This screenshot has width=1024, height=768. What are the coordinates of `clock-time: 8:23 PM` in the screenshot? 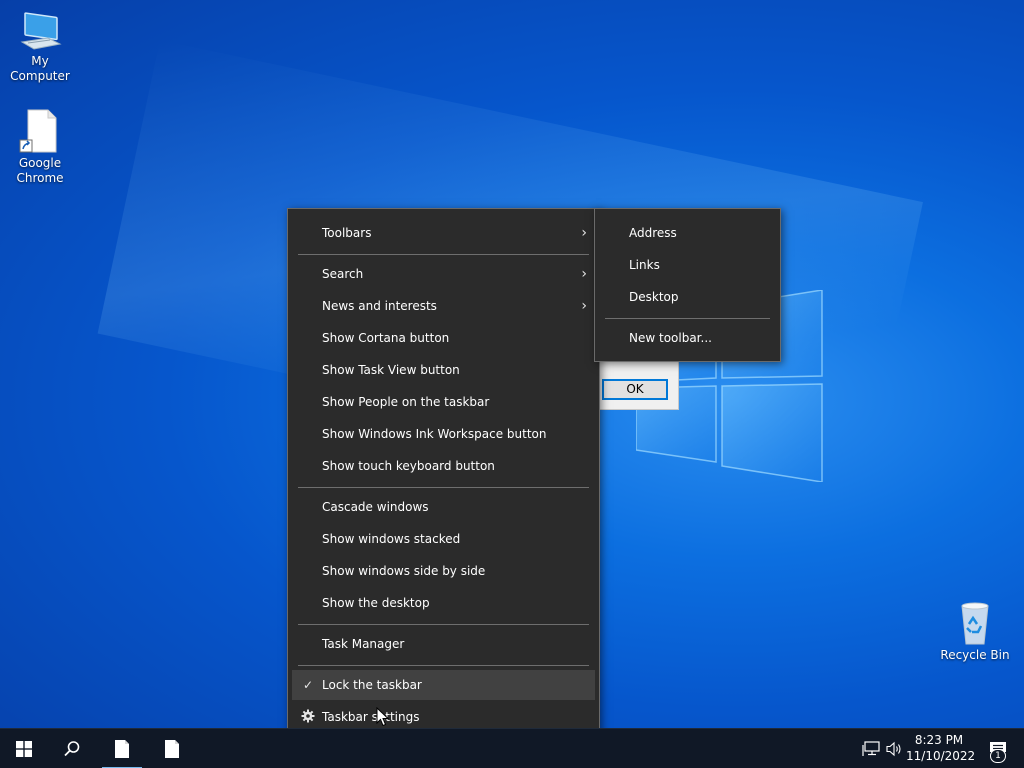 It's located at (939, 740).